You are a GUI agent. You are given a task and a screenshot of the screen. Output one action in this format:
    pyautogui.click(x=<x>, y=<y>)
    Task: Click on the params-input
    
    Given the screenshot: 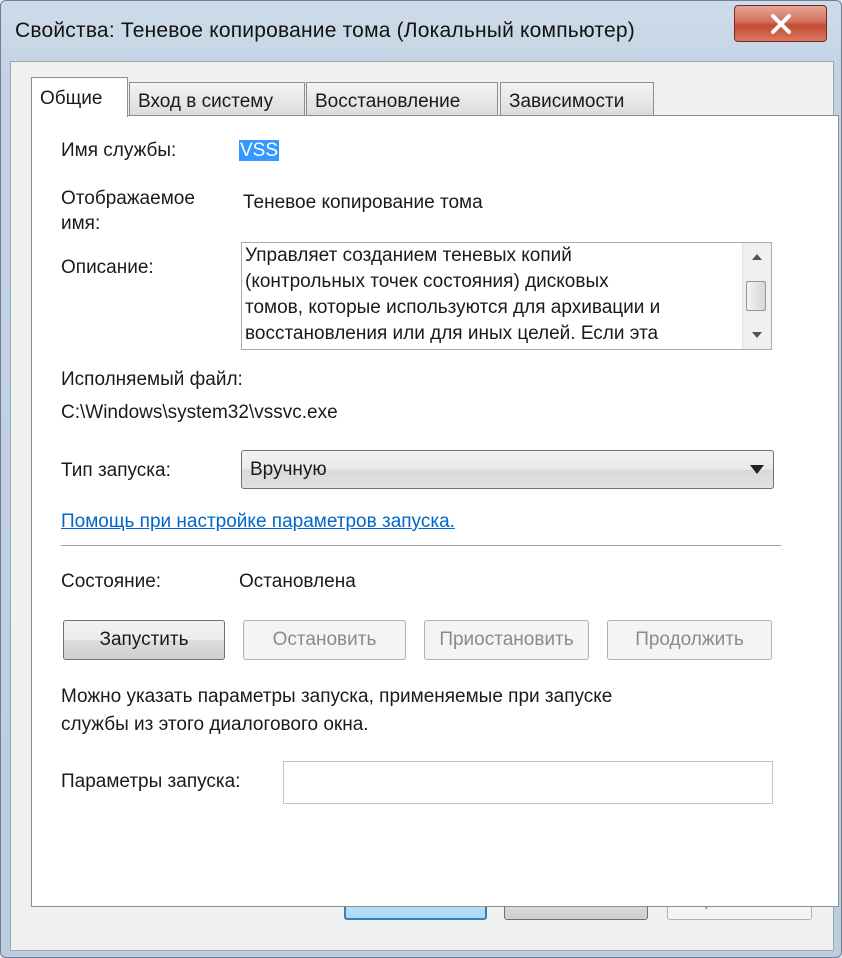 What is the action you would take?
    pyautogui.click(x=528, y=782)
    